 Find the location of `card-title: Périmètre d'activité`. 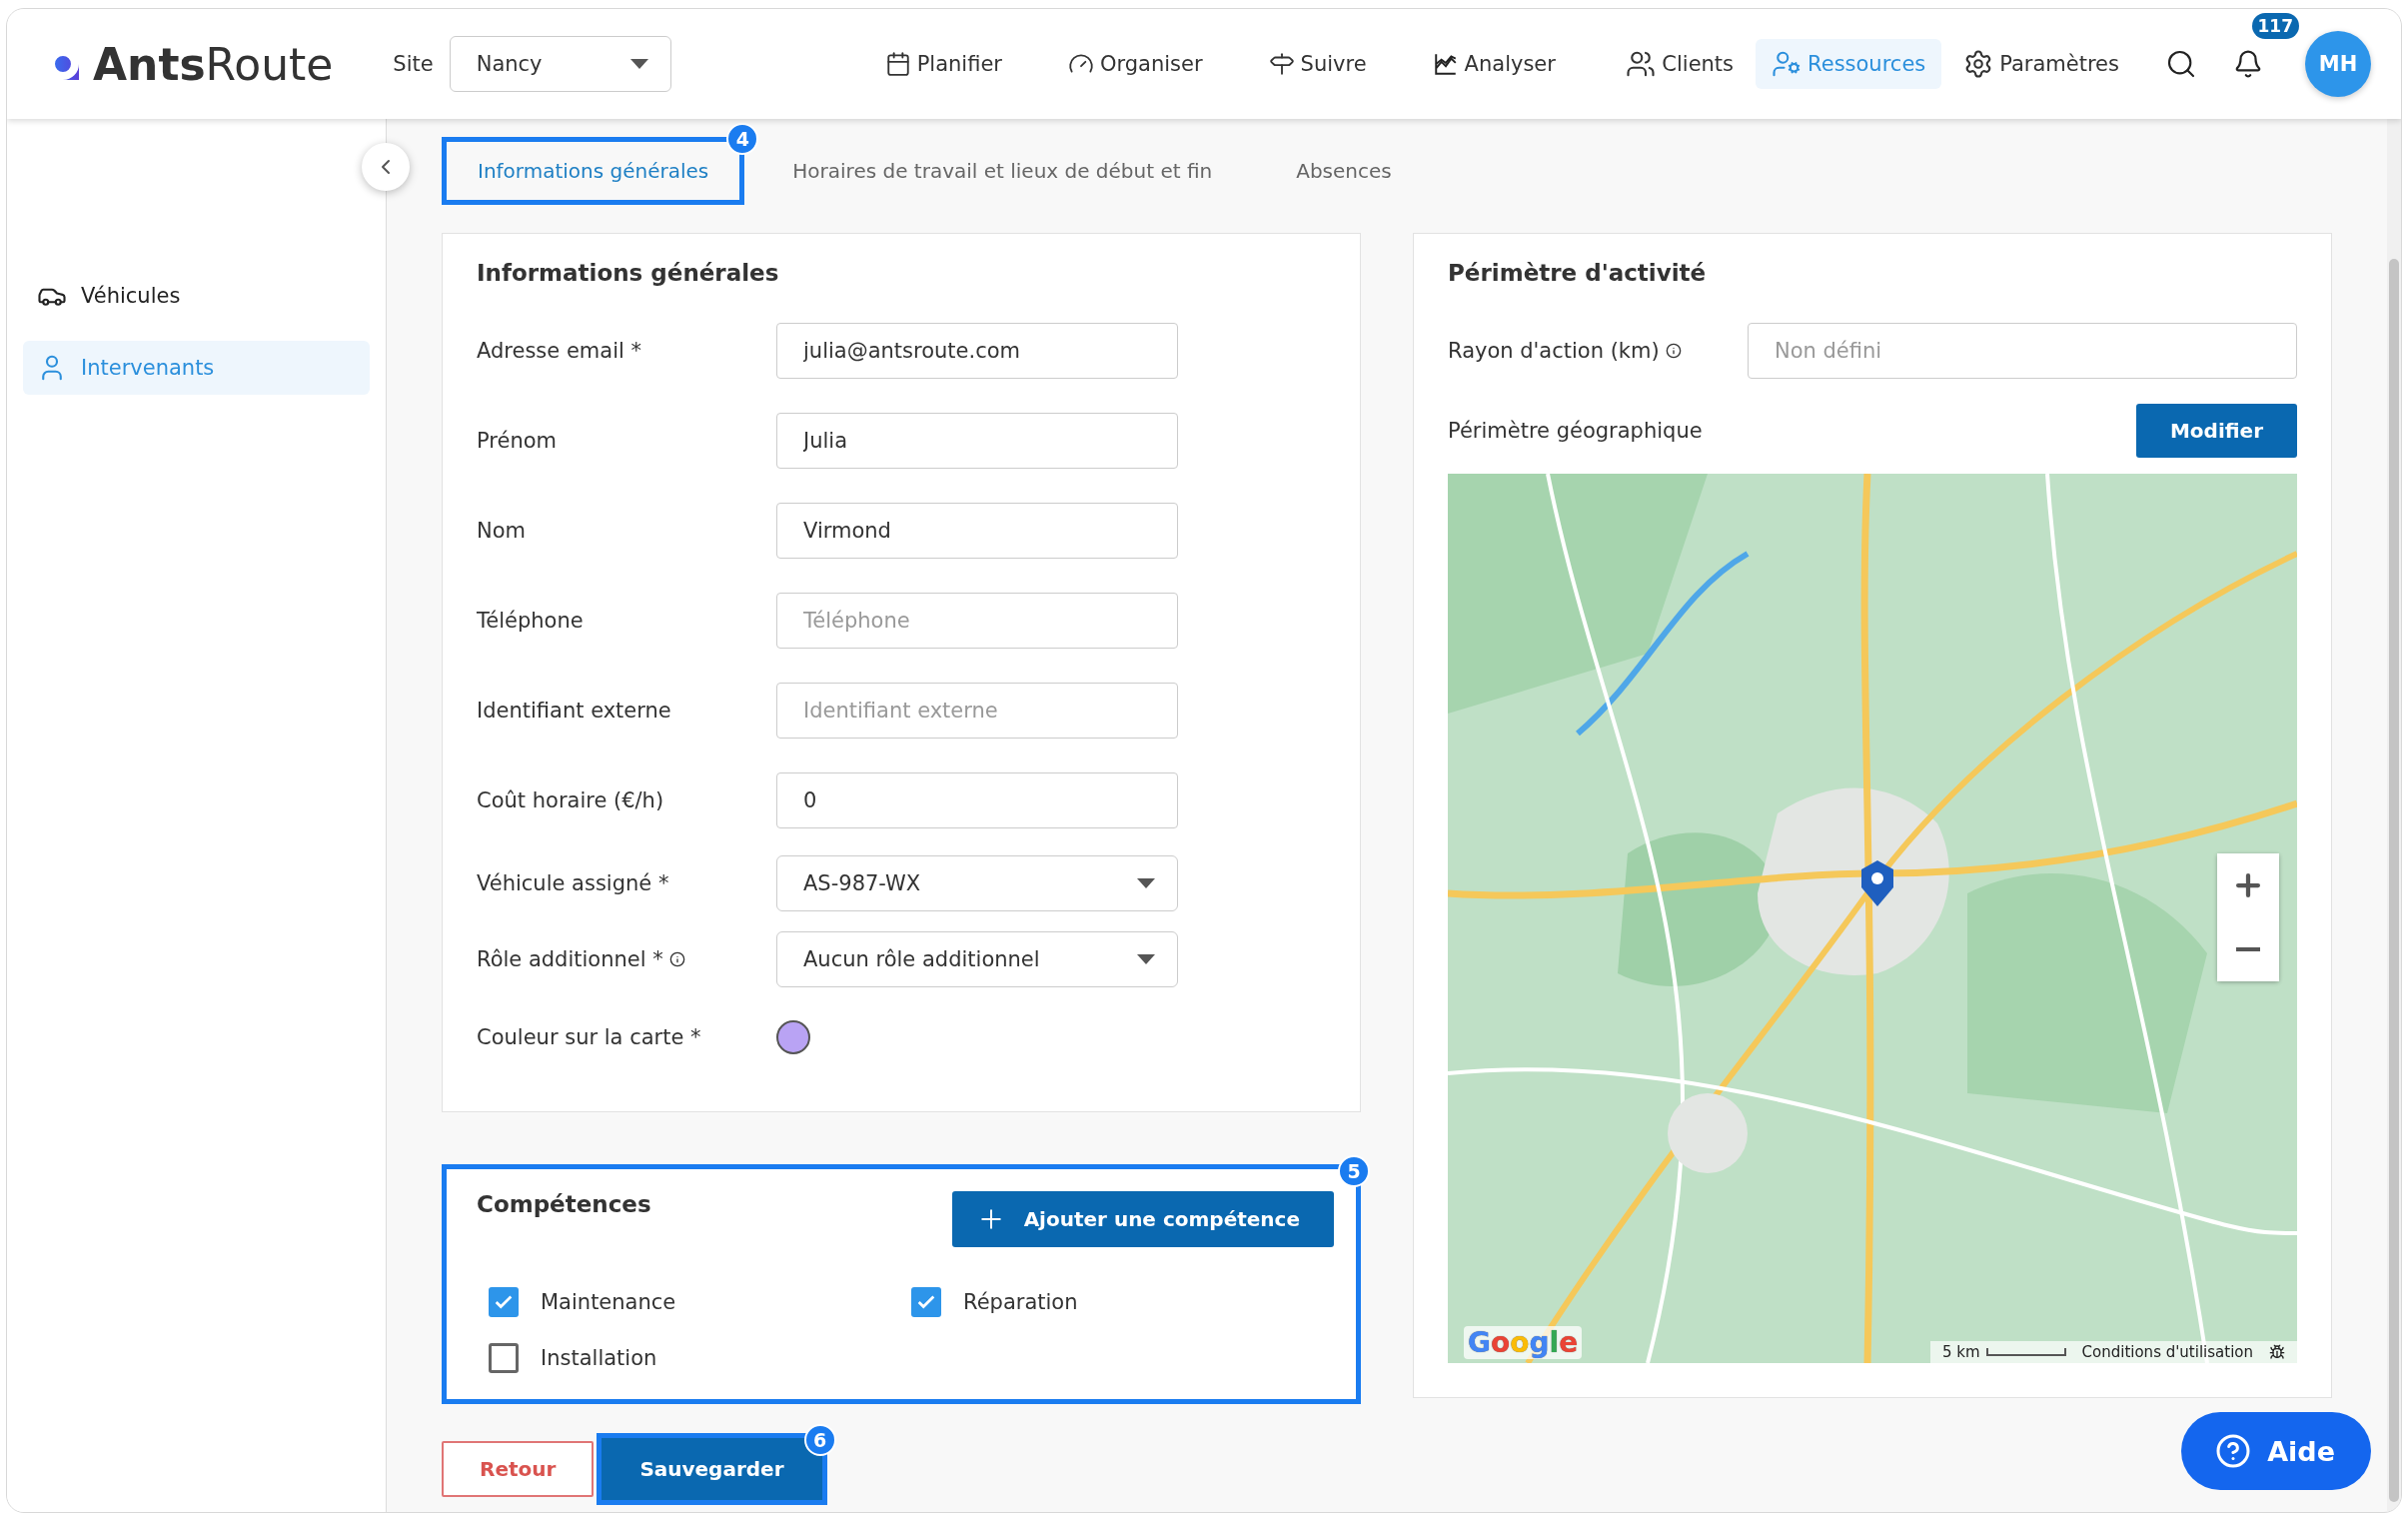

card-title: Périmètre d'activité is located at coordinates (1578, 273).